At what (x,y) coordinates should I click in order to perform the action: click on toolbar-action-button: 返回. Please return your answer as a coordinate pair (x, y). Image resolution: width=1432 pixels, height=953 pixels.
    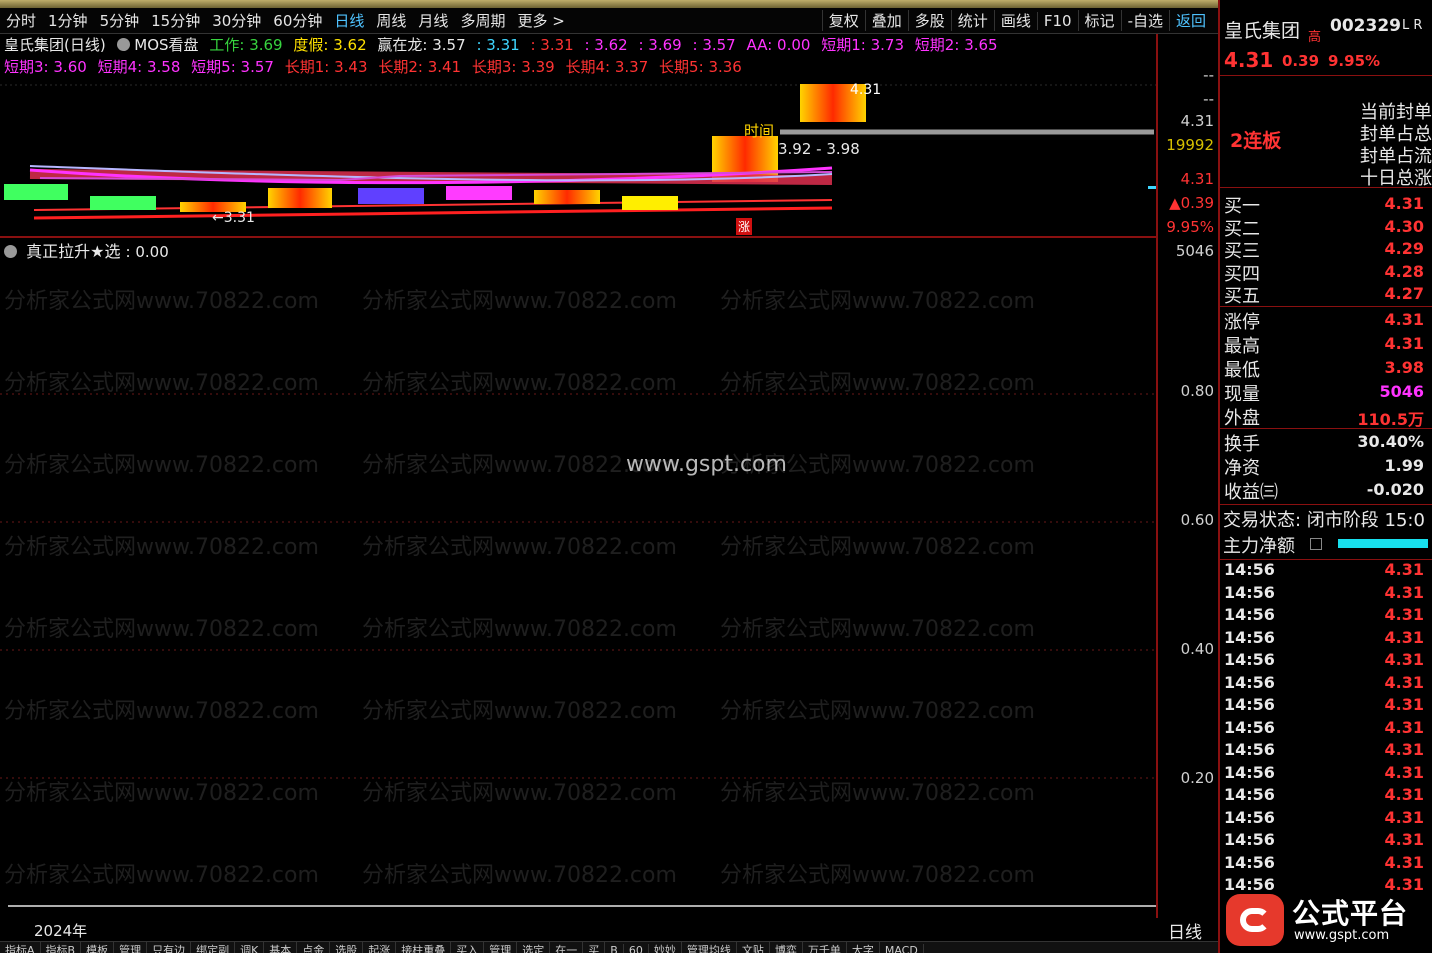
    Looking at the image, I should click on (1190, 20).